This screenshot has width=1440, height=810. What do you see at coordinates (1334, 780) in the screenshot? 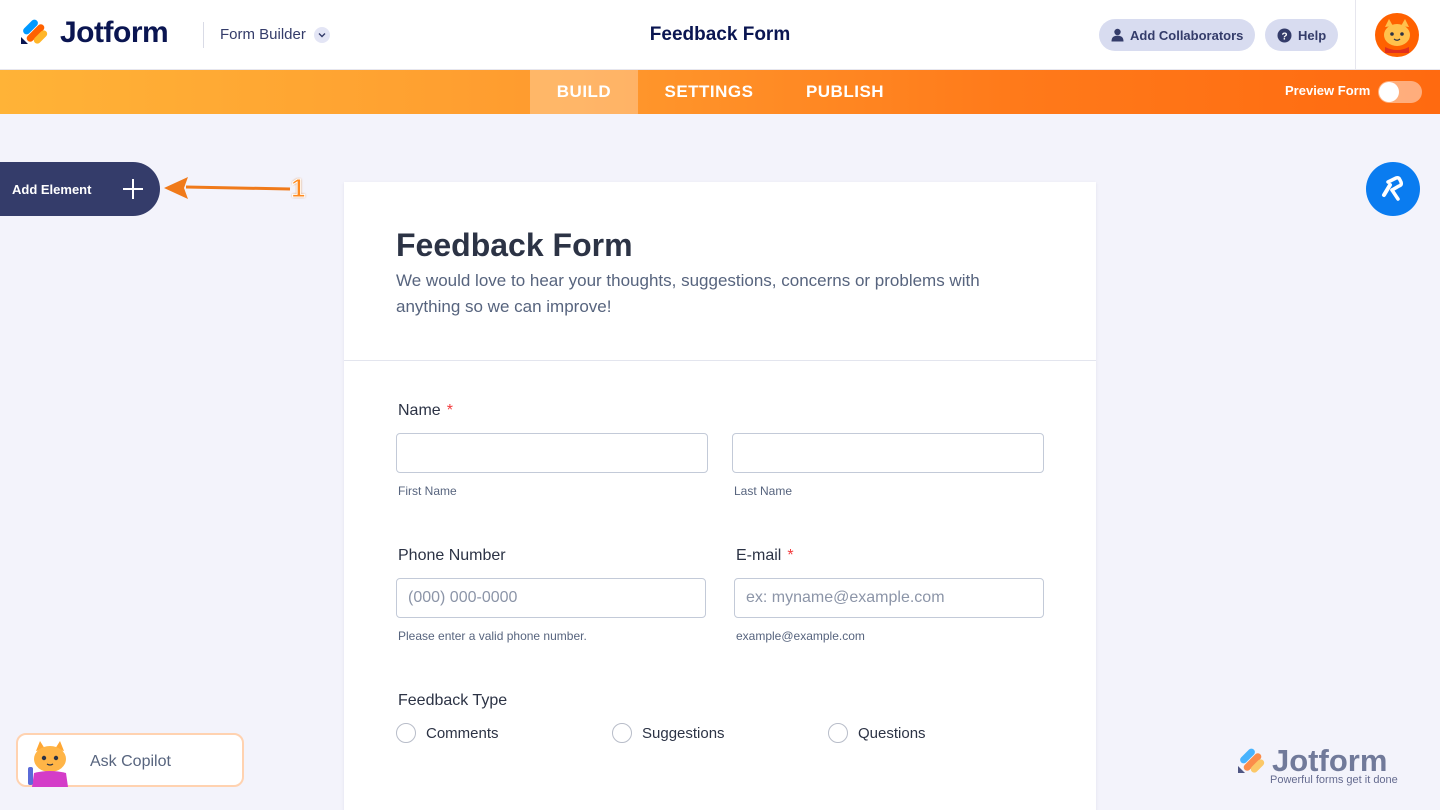
I see `watermark-tagline: Powerful forms get it done` at bounding box center [1334, 780].